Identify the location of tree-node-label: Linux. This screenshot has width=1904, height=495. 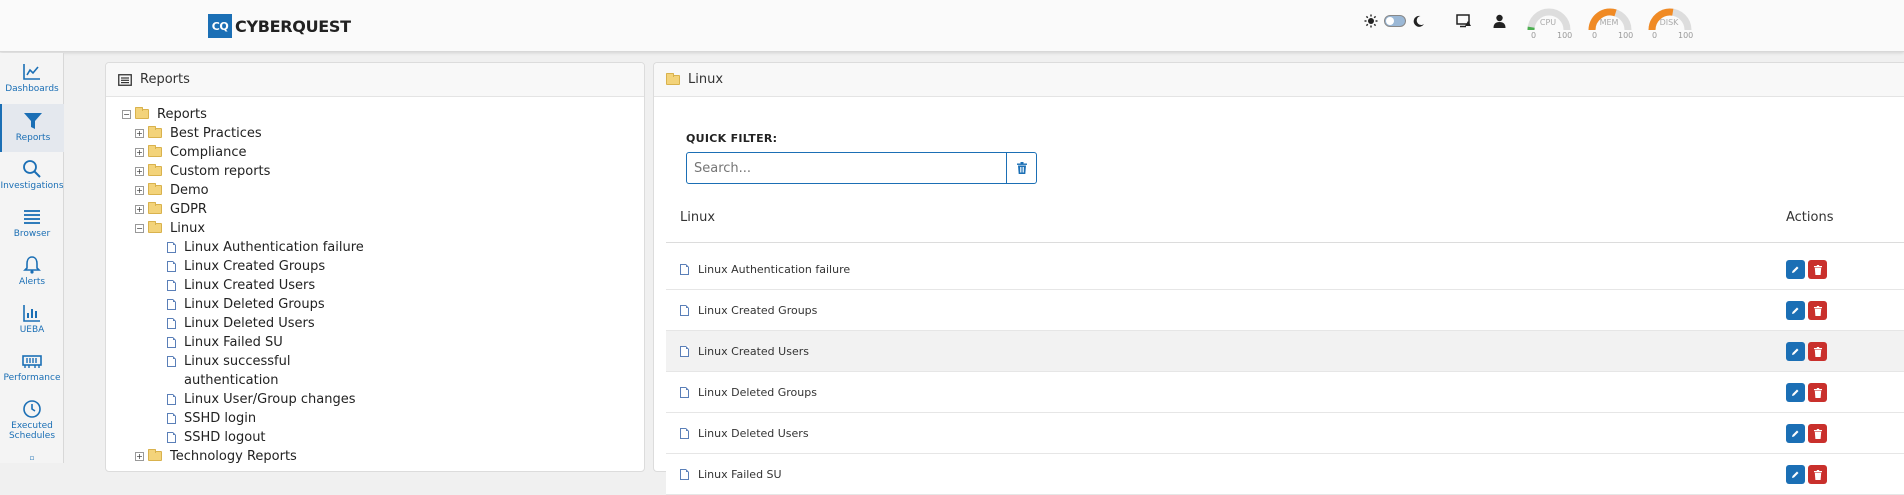
(188, 228).